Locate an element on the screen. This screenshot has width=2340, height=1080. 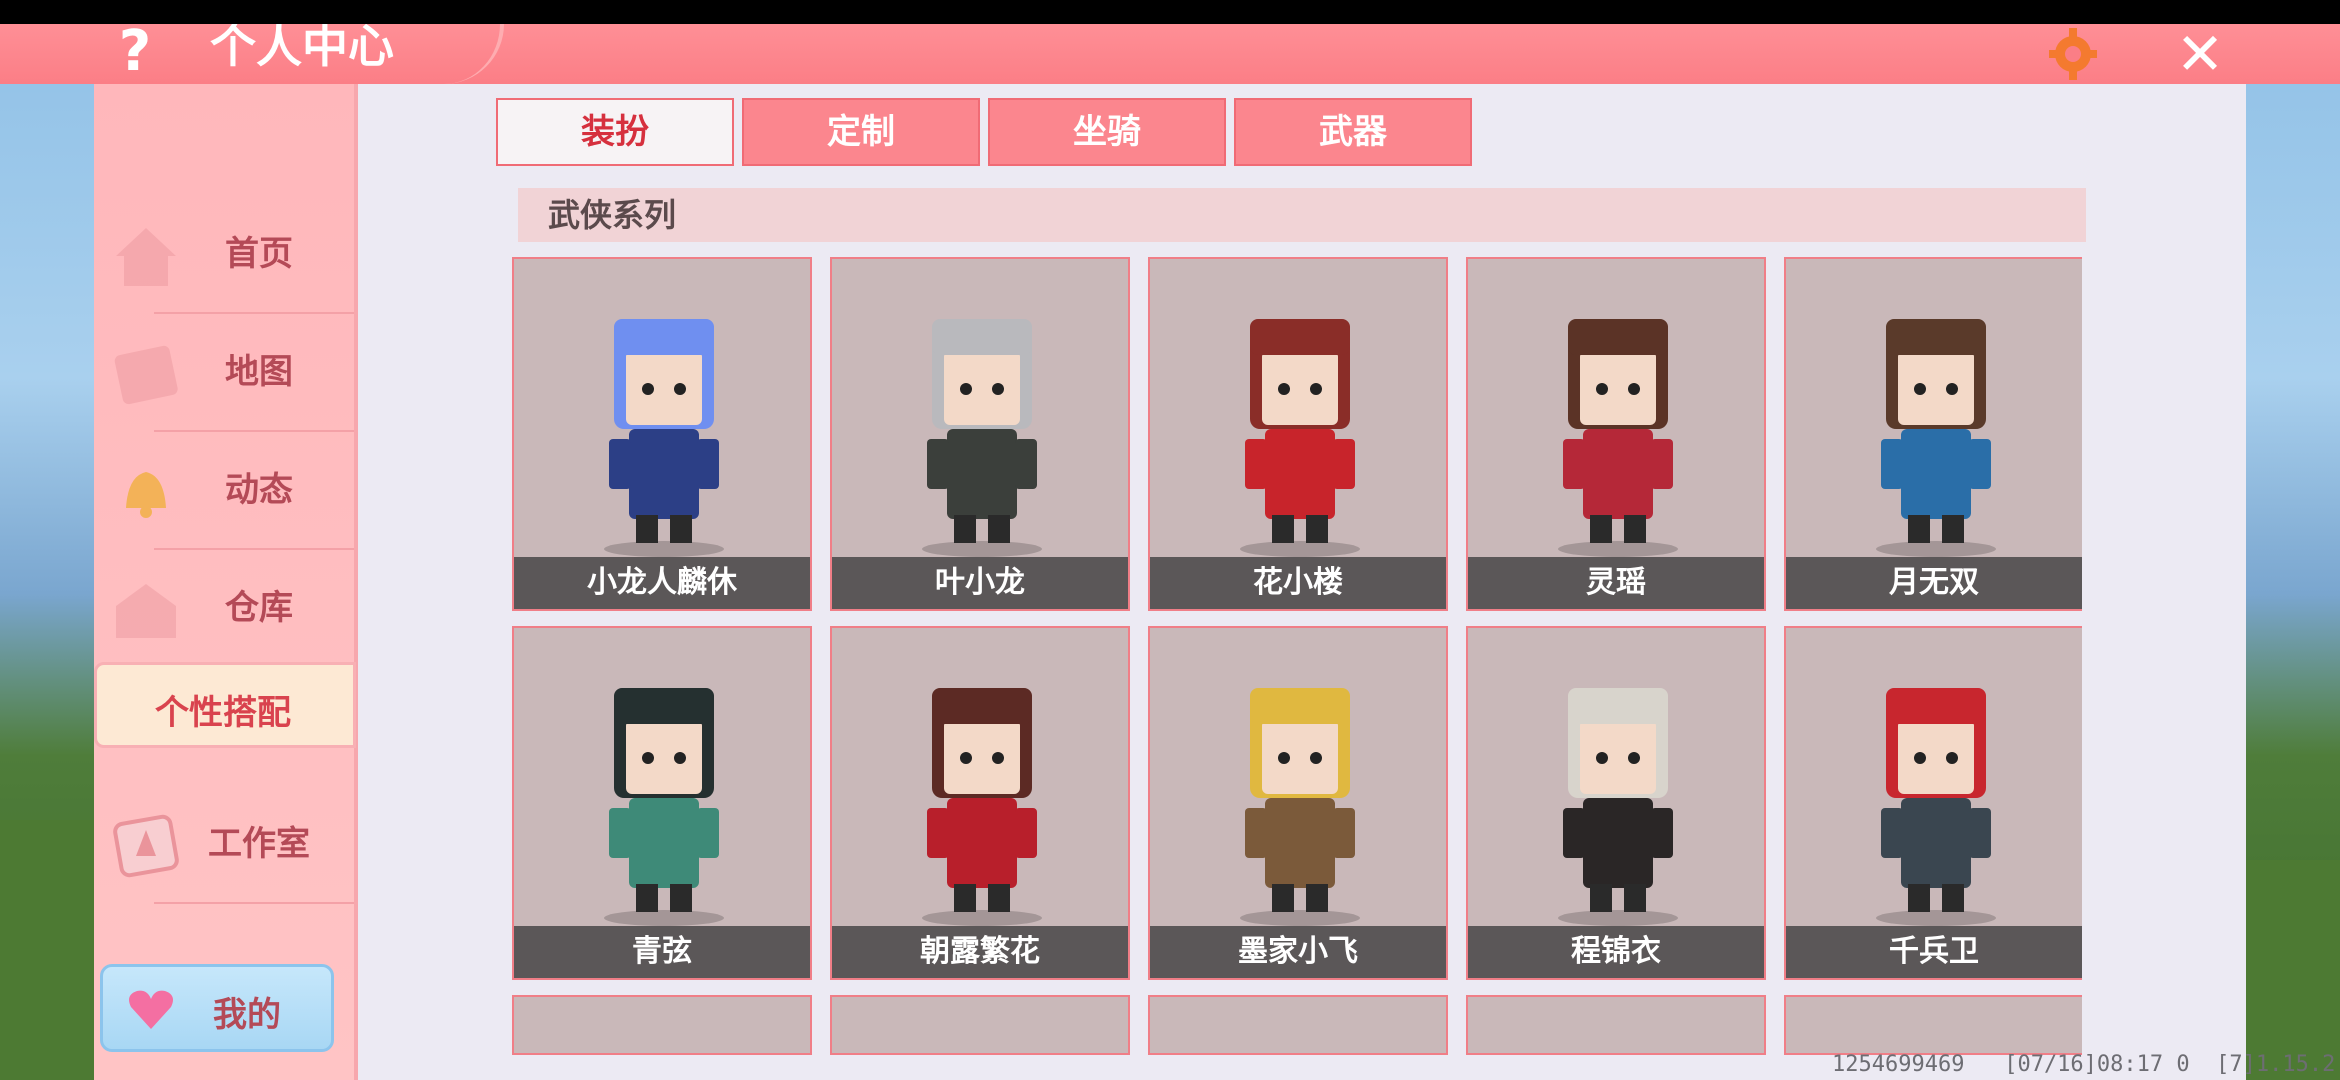
skin-card: 小龙人麟休 is located at coordinates (662, 434).